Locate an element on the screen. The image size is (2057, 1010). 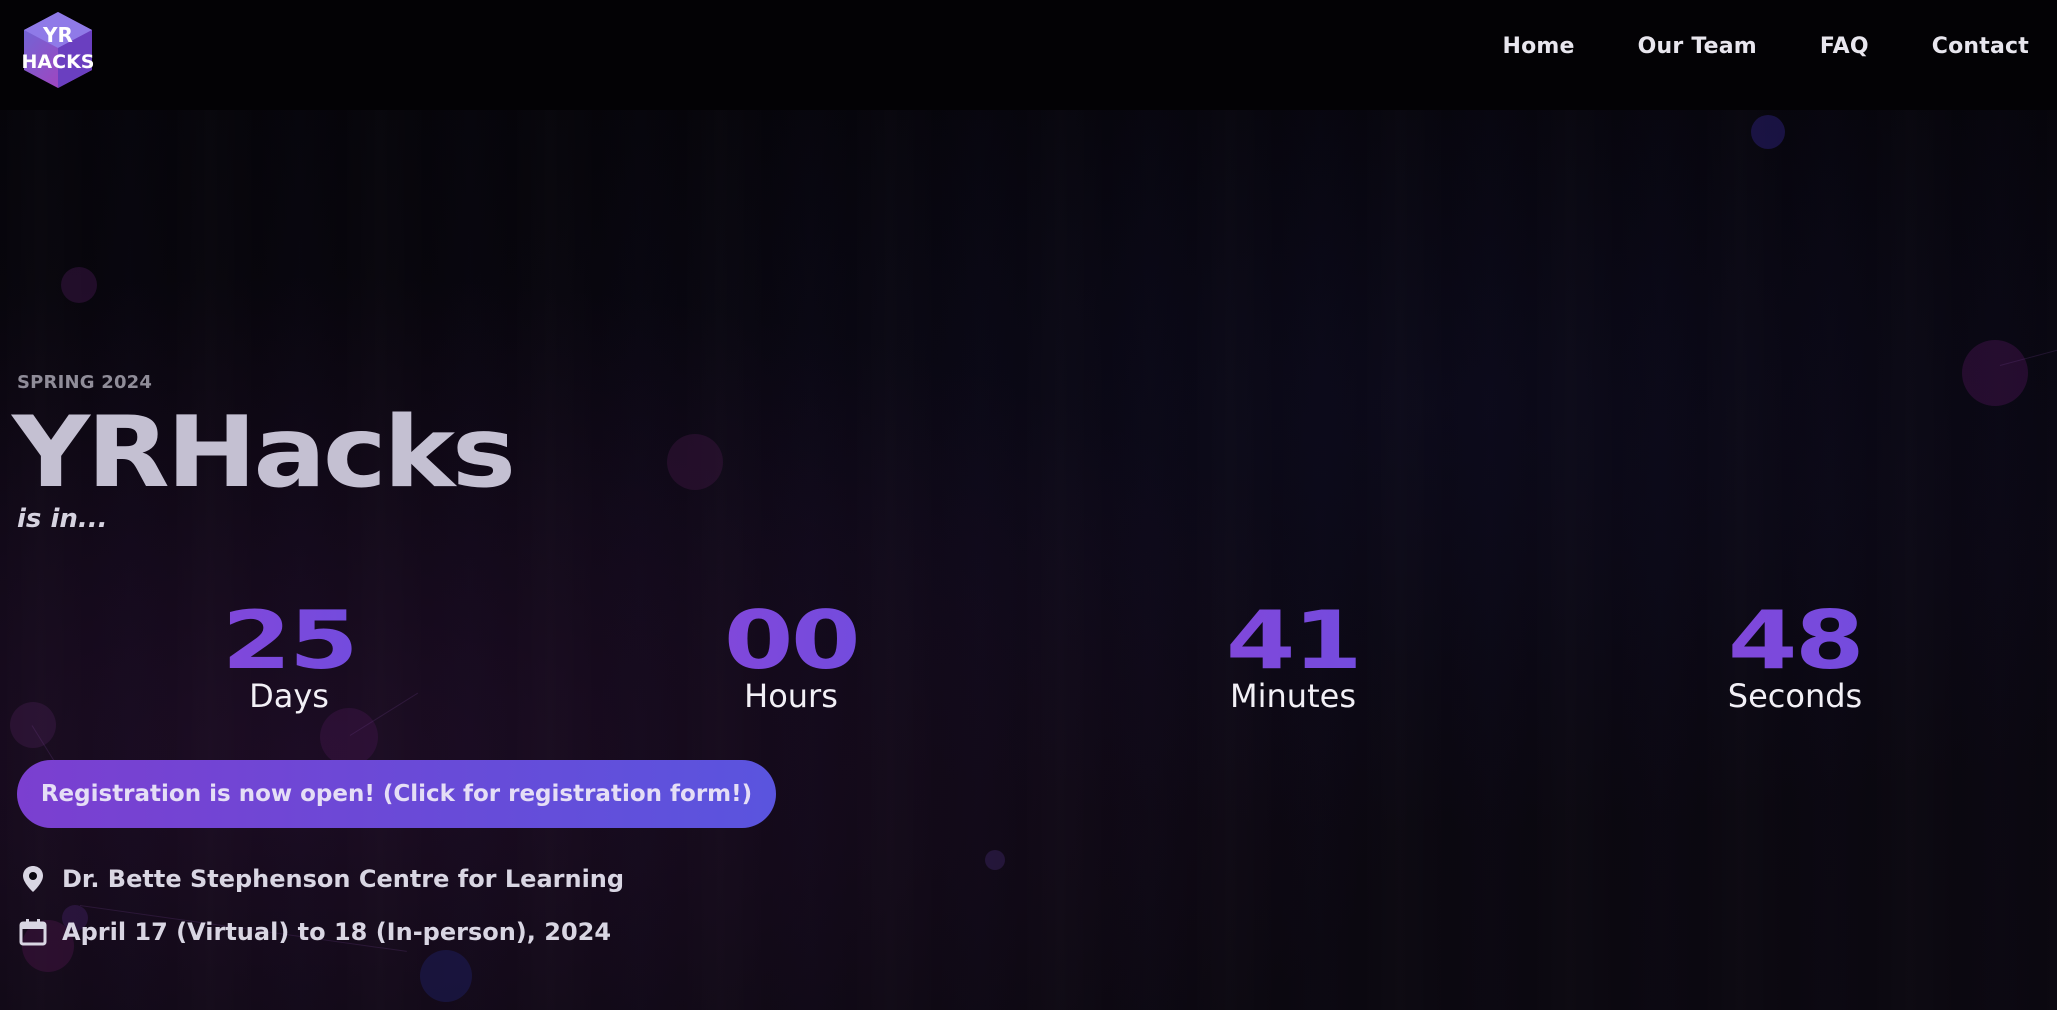
calendar-icon is located at coordinates (33, 932).